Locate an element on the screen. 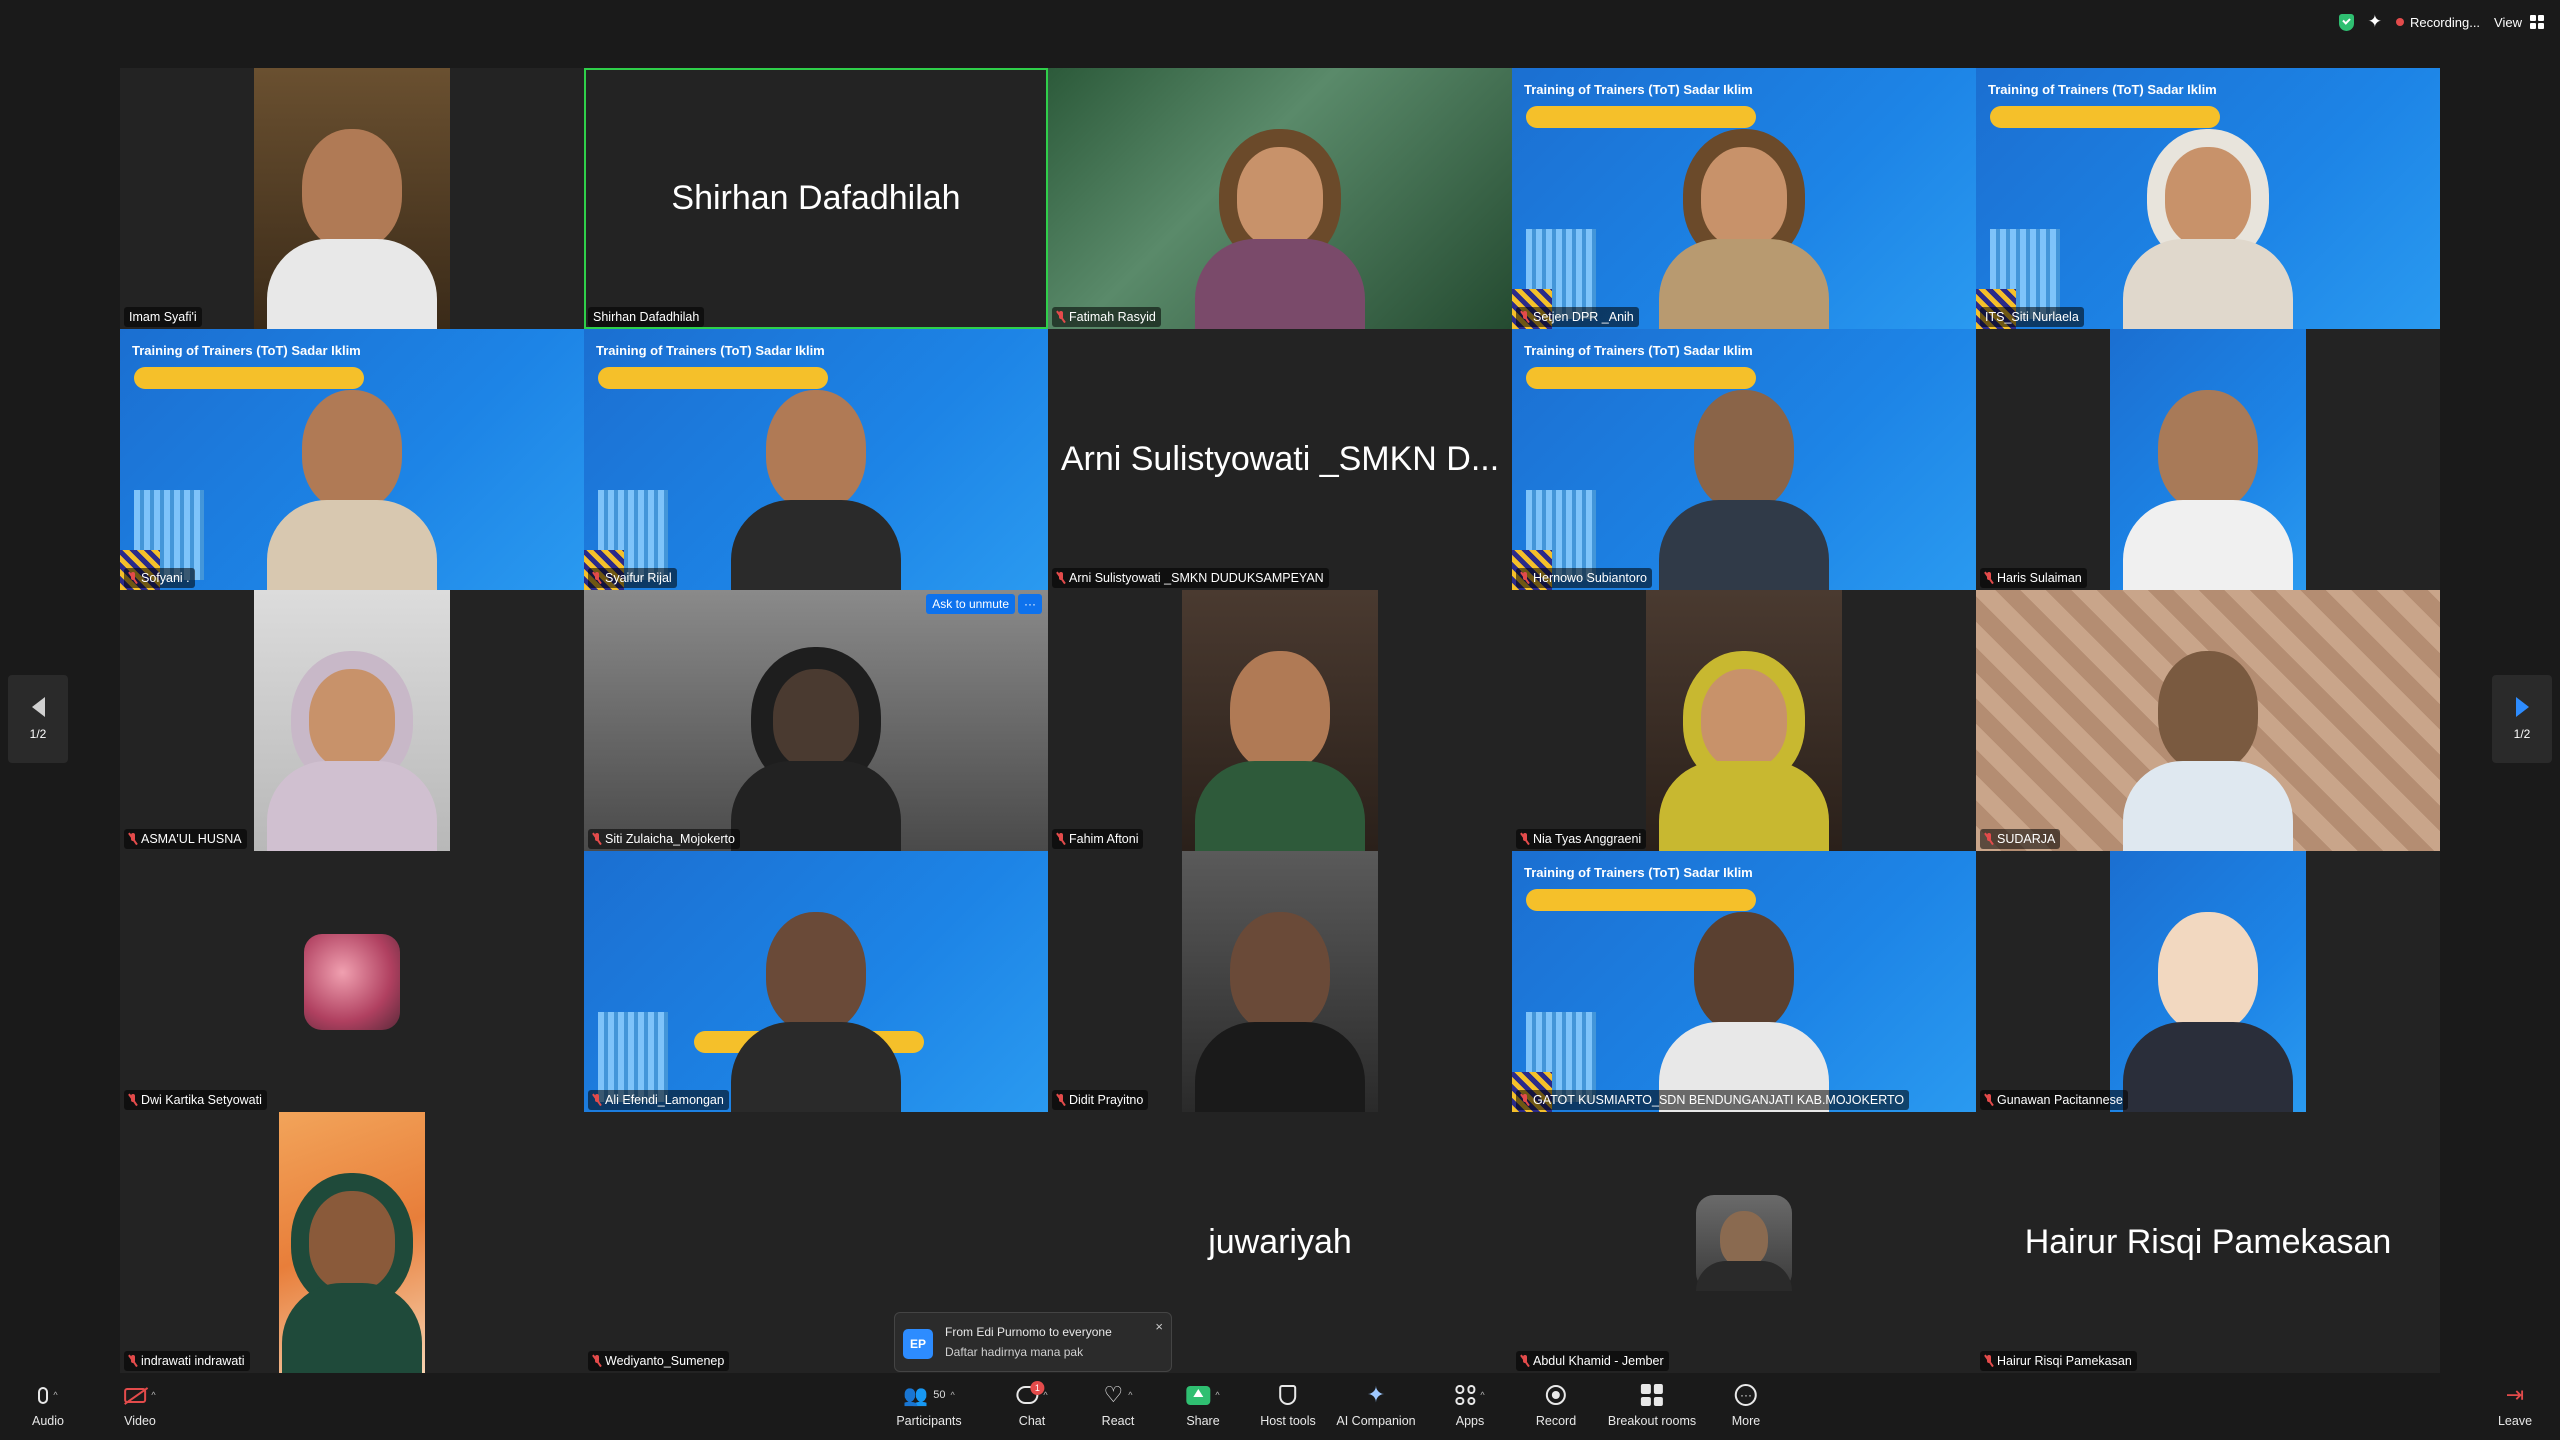  participant-tile-active-speaker: Shirhan Dafadhilah Shirhan Dafadhilah is located at coordinates (816, 198).